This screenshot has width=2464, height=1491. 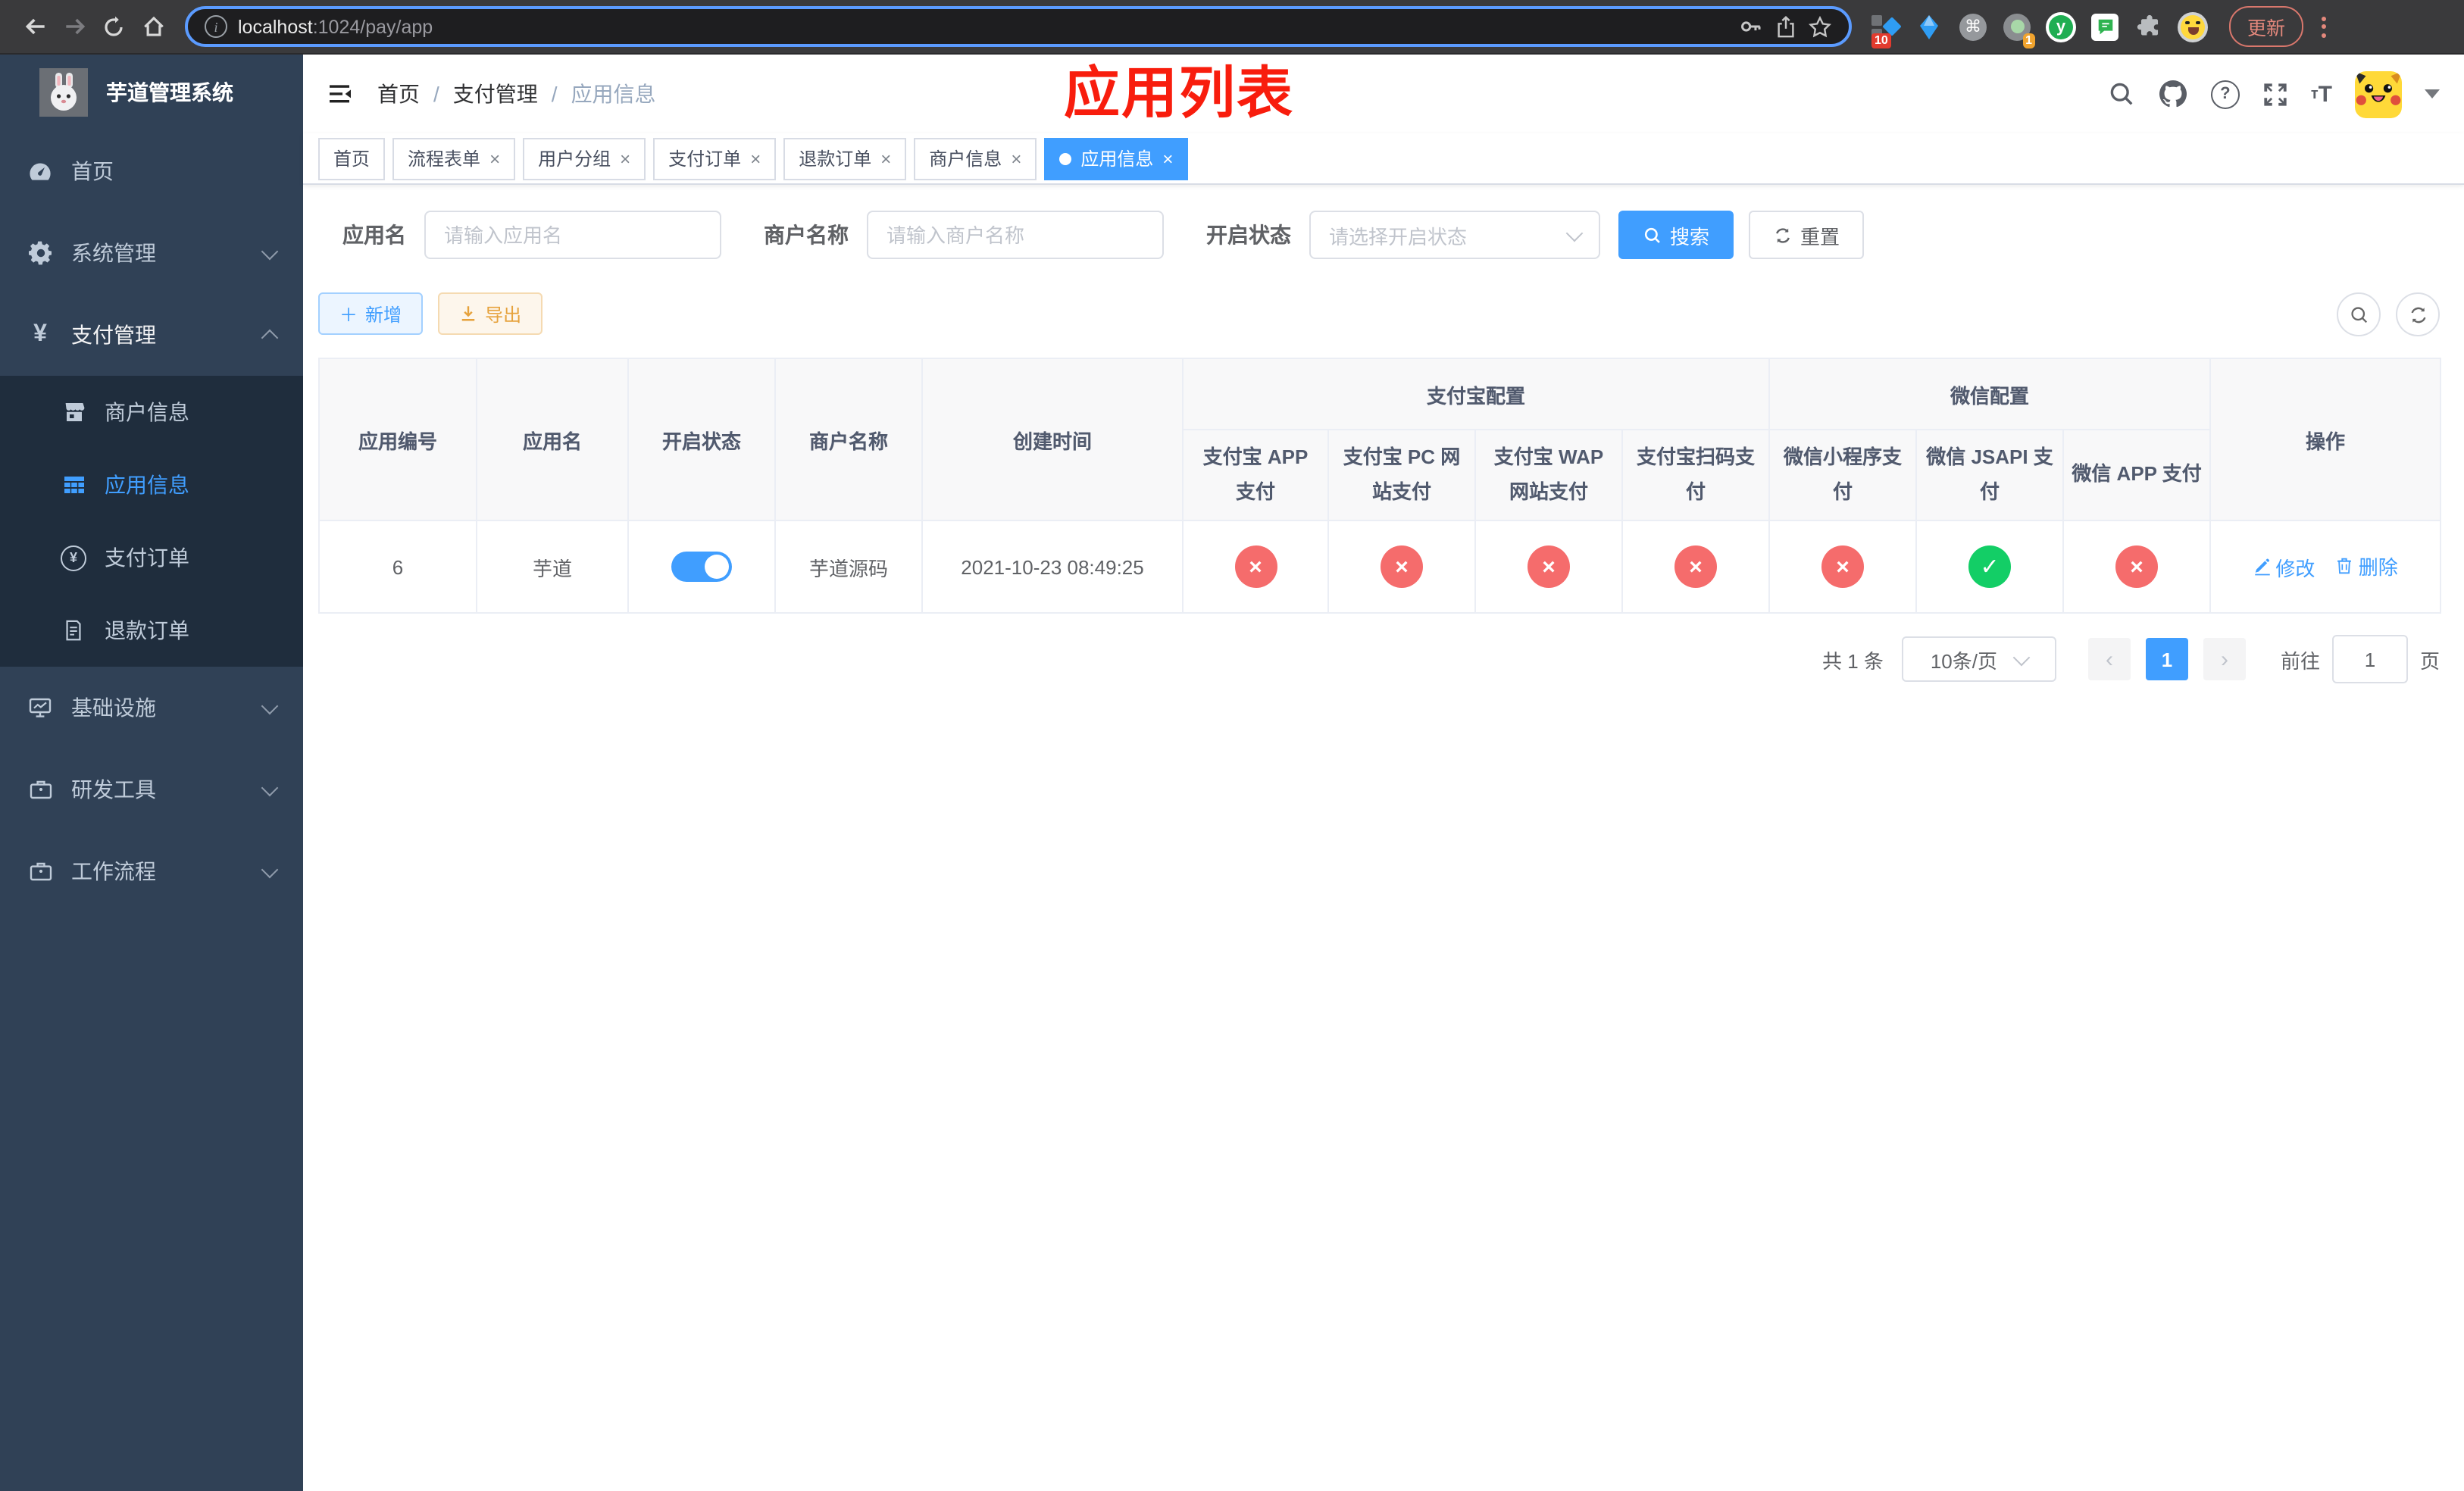 I want to click on goto-suffix: 页, so click(x=2429, y=660).